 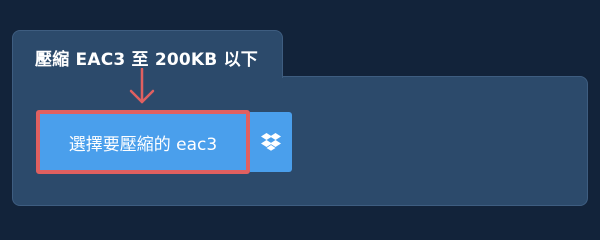 I want to click on upload-button-group: 選擇要壓縮的 eac3, so click(x=164, y=142).